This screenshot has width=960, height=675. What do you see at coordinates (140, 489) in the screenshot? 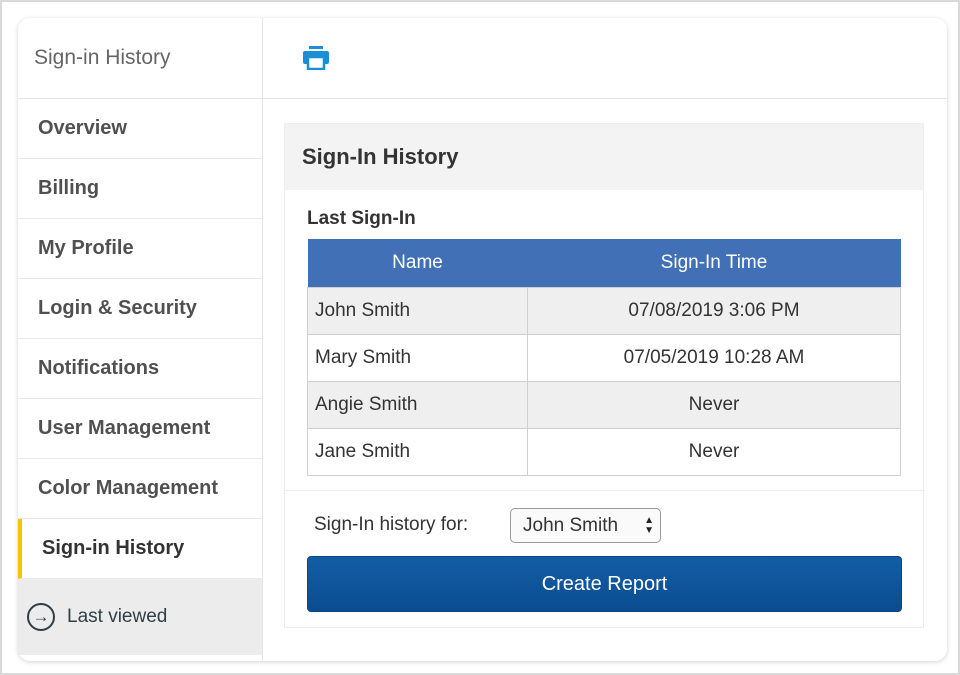
I see `sidebar-item-color-management: Color Management` at bounding box center [140, 489].